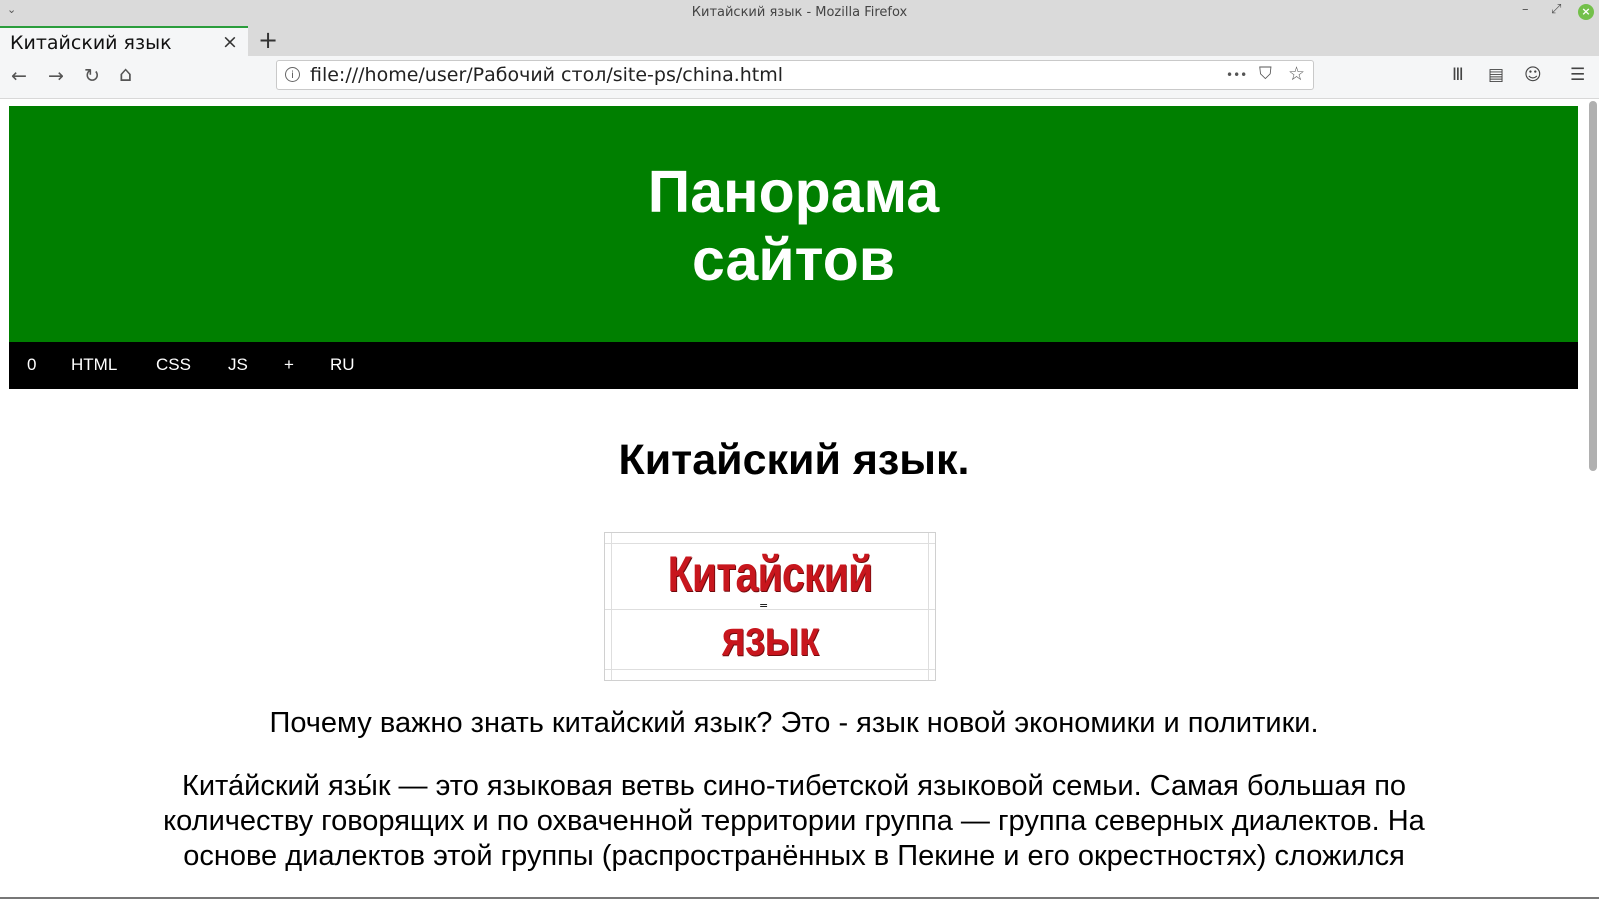  I want to click on bookmark-star-icon: ☆, so click(1296, 74).